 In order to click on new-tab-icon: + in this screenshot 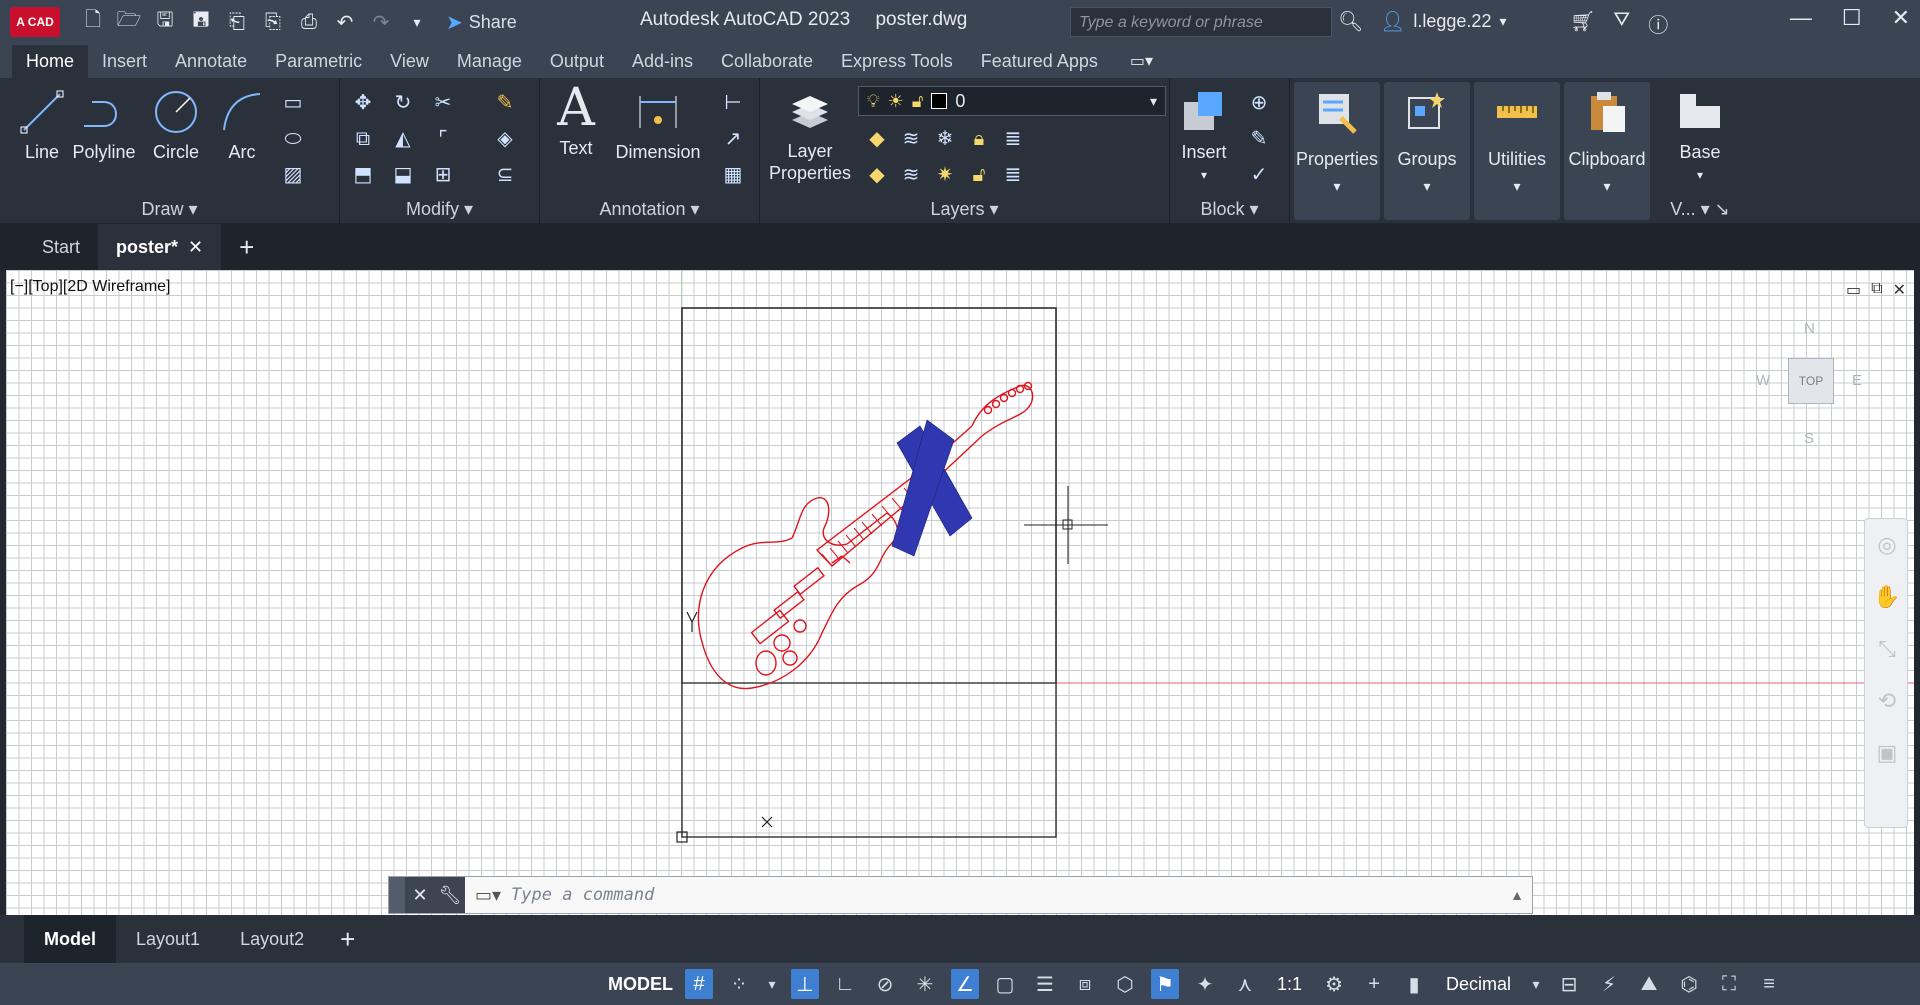, I will do `click(246, 247)`.